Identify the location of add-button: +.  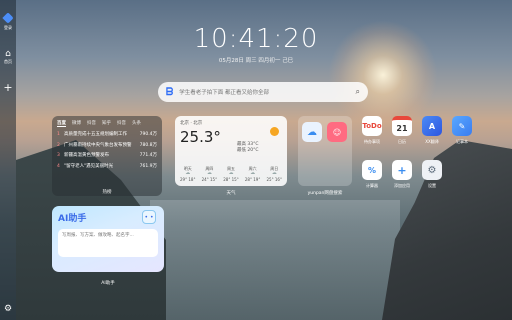
(7, 87).